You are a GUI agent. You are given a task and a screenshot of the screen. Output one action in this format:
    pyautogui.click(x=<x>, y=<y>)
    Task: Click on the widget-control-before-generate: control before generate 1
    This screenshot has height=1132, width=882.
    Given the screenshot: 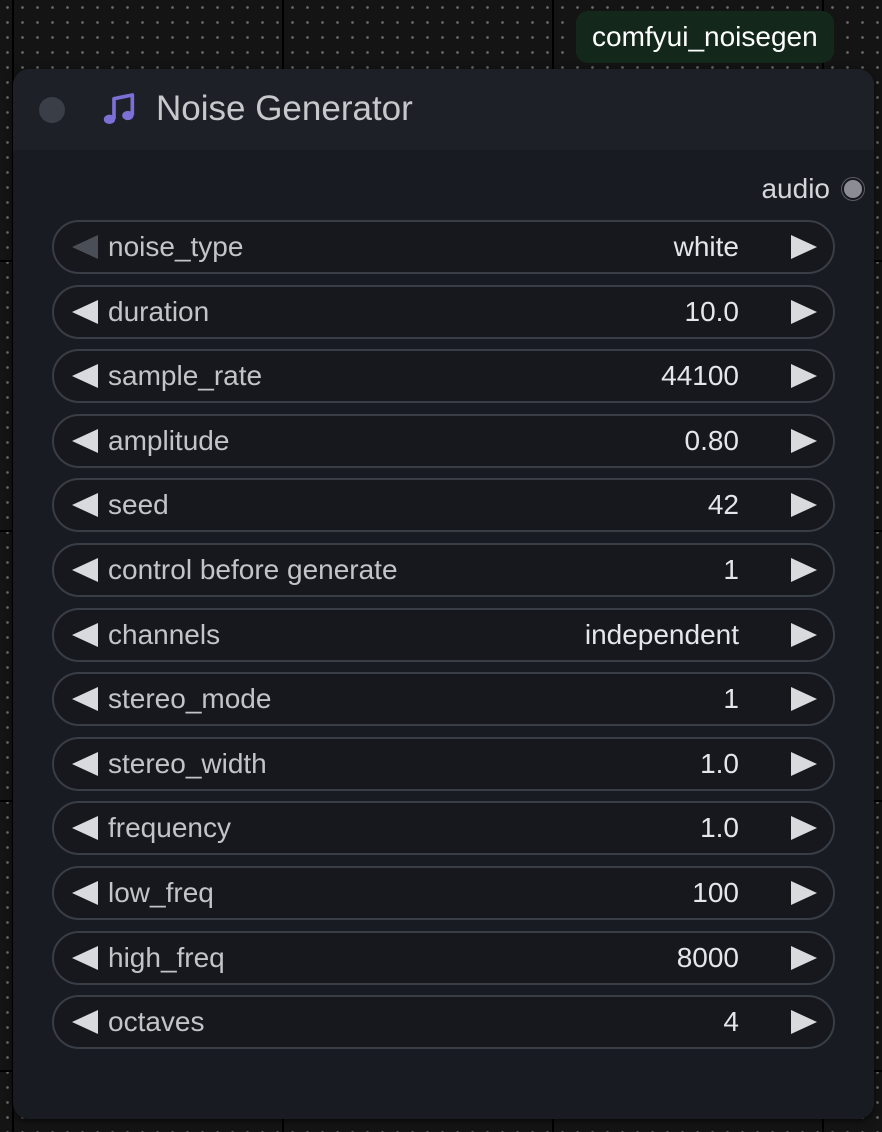 What is the action you would take?
    pyautogui.click(x=443, y=569)
    